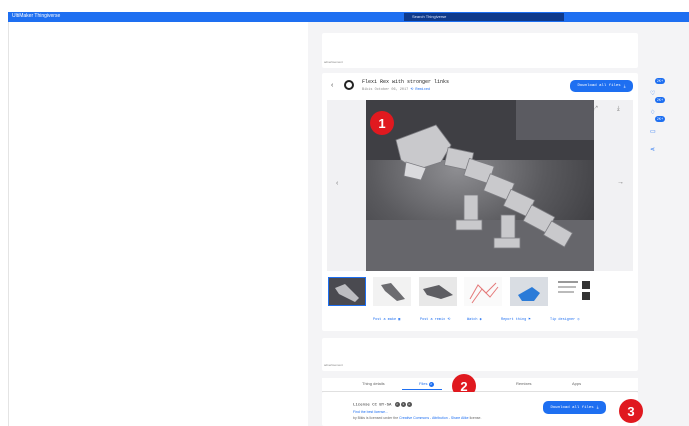 The image size is (689, 426). I want to click on camera-icon: ▣, so click(399, 320).